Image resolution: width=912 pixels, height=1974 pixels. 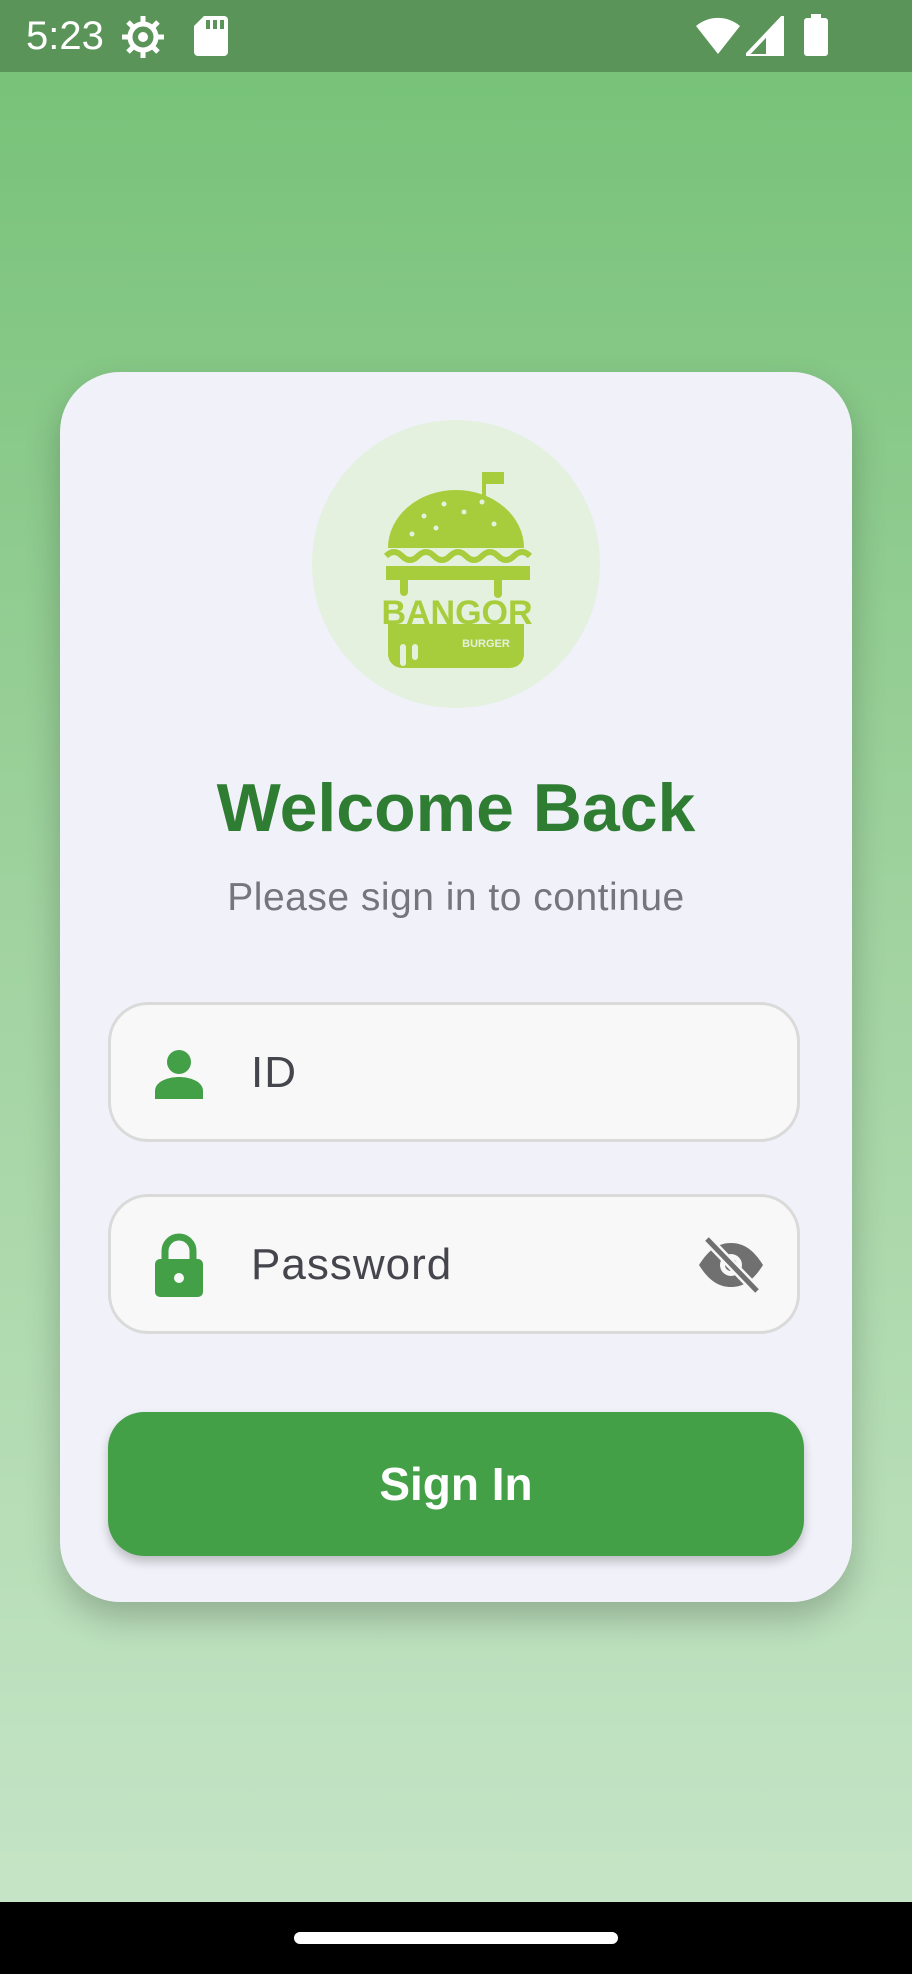 I want to click on cell-signal-icon, so click(x=765, y=36).